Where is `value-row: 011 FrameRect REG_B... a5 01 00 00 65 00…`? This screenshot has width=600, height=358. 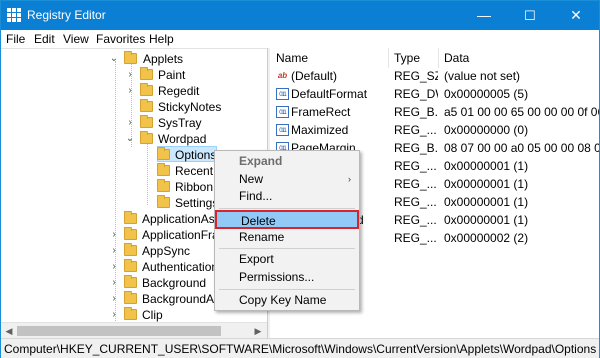 value-row: 011 FrameRect REG_B... a5 01 00 00 65 00… is located at coordinates (435, 112).